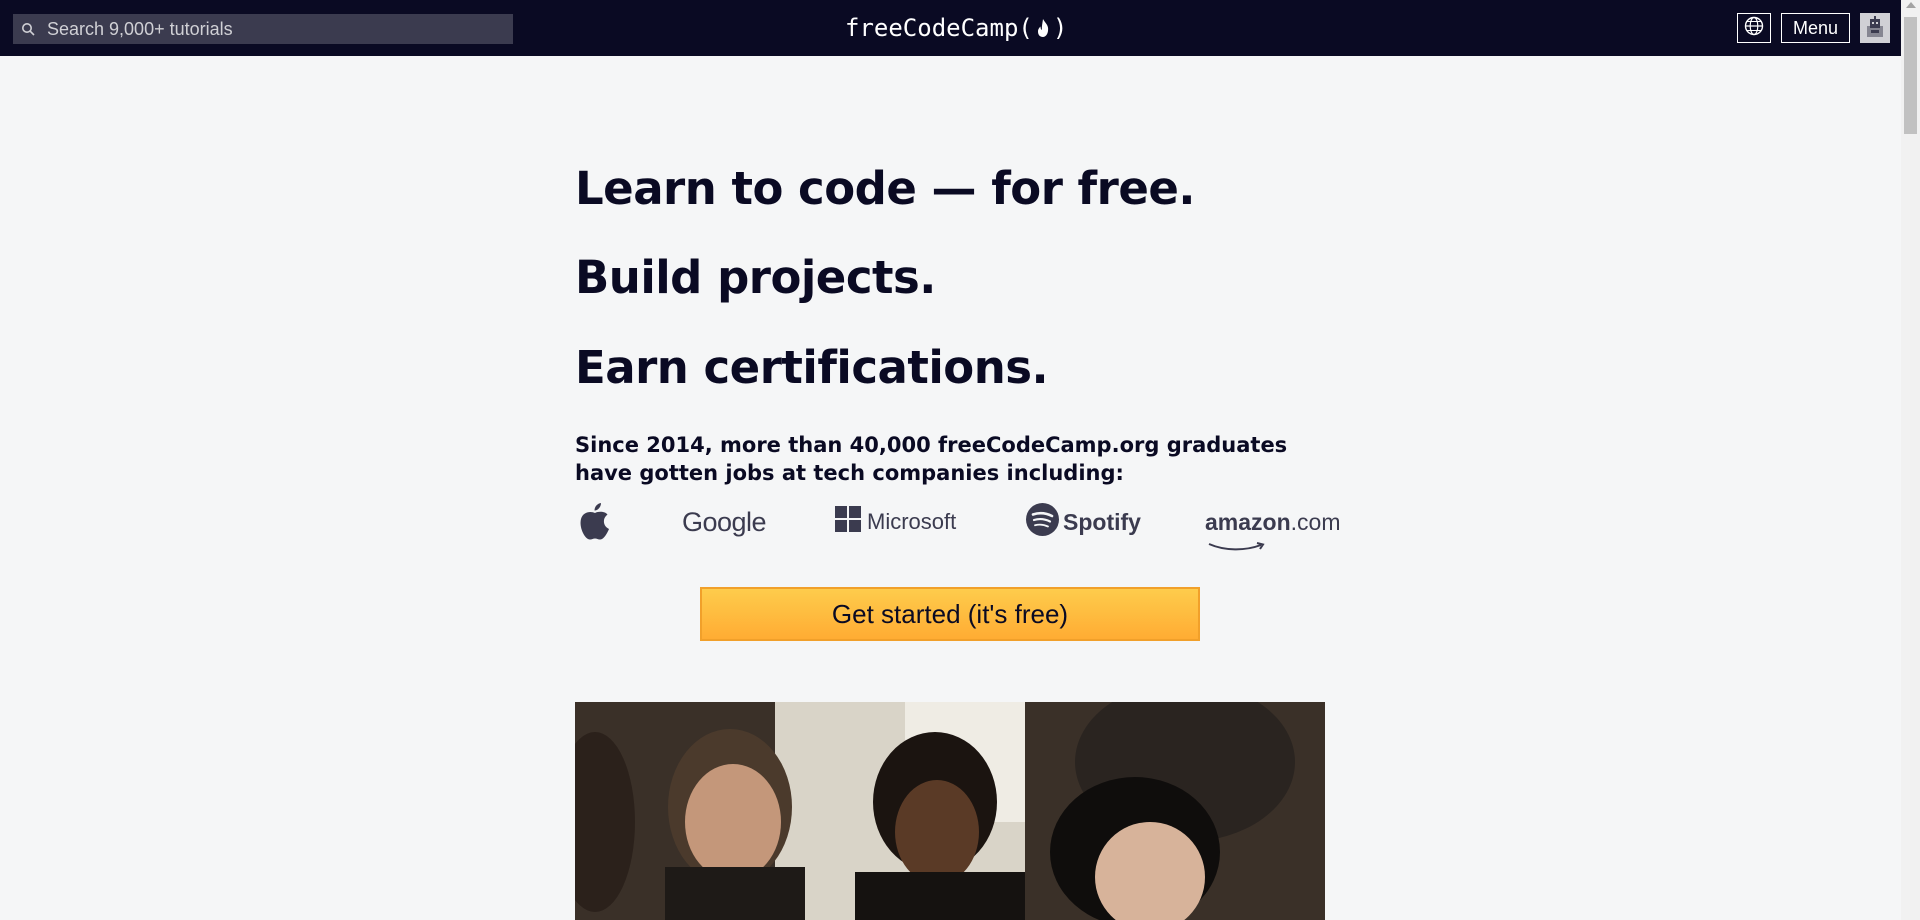 The height and width of the screenshot is (920, 1920). Describe the element at coordinates (1102, 521) in the screenshot. I see `spotify-logo-text: Spotify` at that location.